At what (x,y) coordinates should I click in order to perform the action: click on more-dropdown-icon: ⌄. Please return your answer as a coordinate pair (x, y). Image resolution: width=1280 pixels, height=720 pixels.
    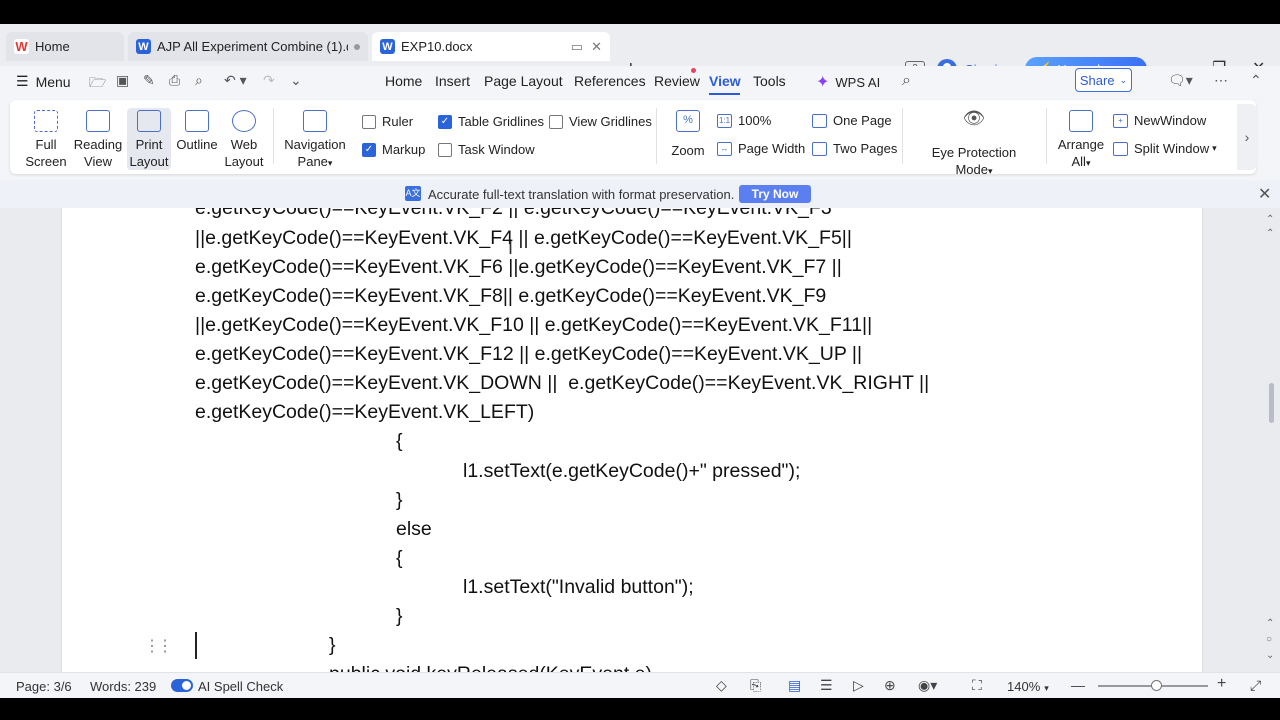
    Looking at the image, I should click on (296, 80).